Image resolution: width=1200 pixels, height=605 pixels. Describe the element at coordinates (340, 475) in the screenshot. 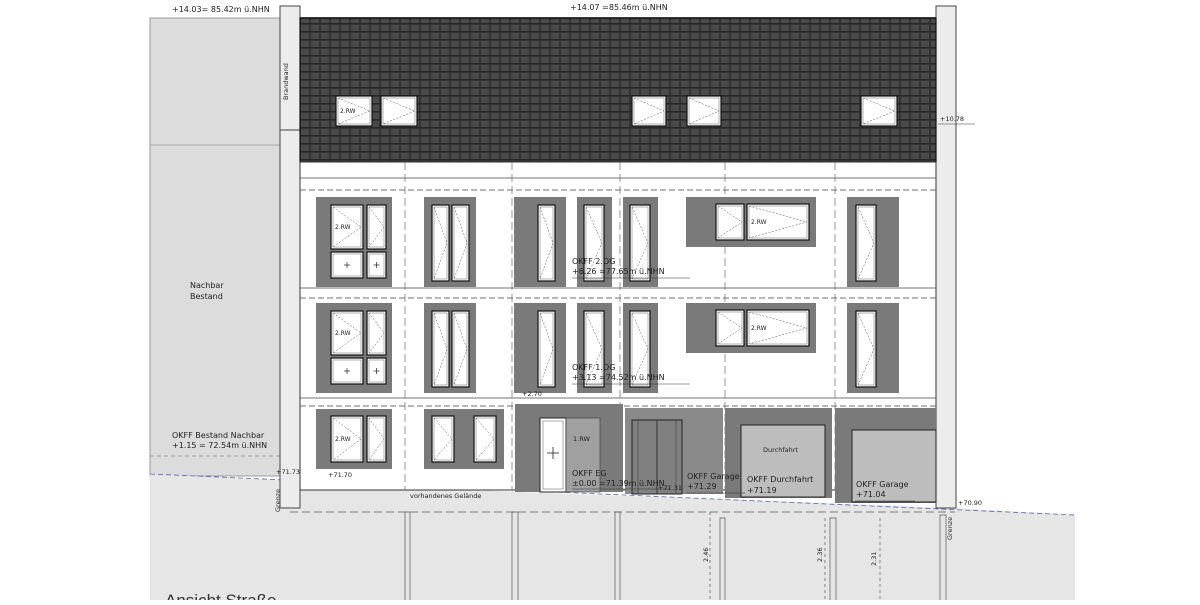

I see `ground-level-left-2: +71.70` at that location.